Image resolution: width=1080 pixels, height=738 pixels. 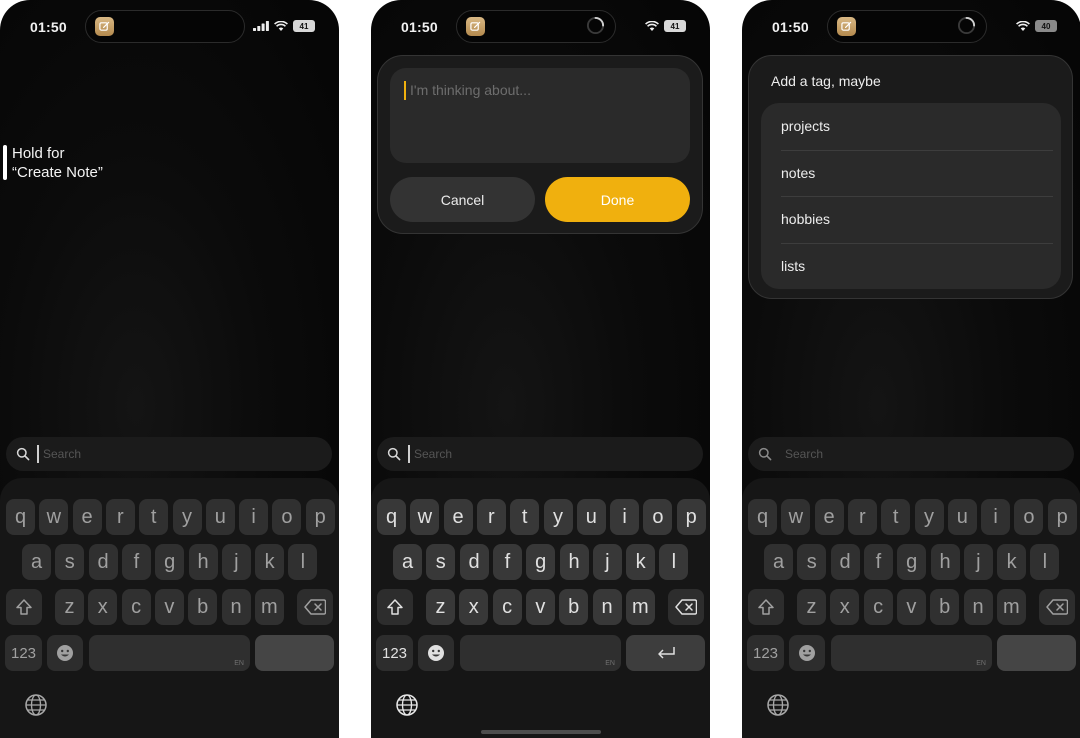 I want to click on home-indicator, so click(x=541, y=732).